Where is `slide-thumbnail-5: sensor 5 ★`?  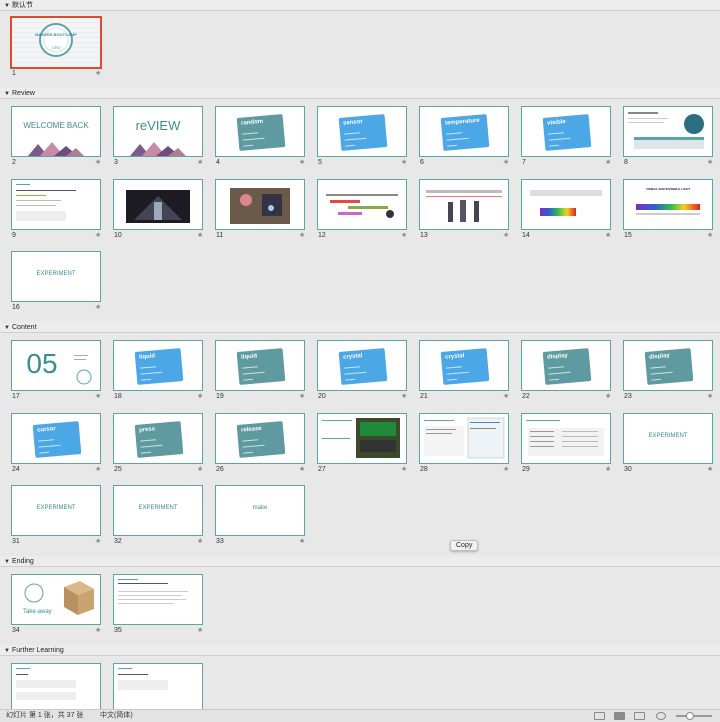
slide-thumbnail-5: sensor 5 ★ is located at coordinates (362, 136).